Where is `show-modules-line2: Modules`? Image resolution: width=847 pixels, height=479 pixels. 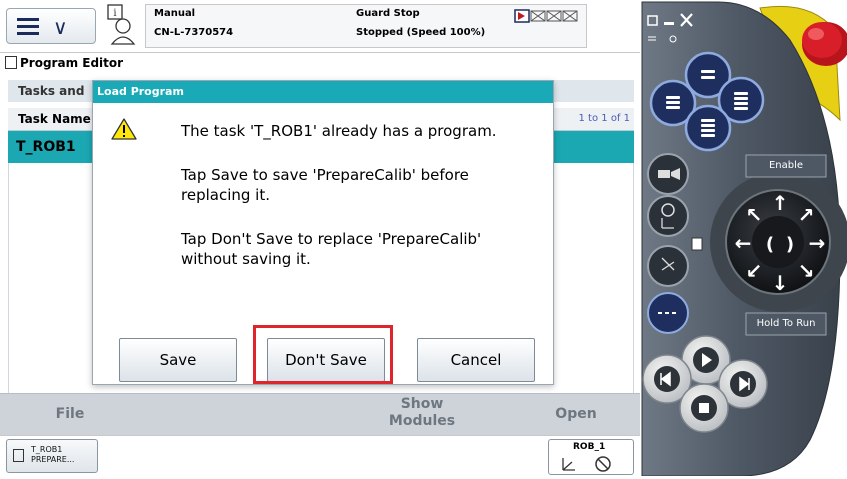 show-modules-line2: Modules is located at coordinates (422, 421).